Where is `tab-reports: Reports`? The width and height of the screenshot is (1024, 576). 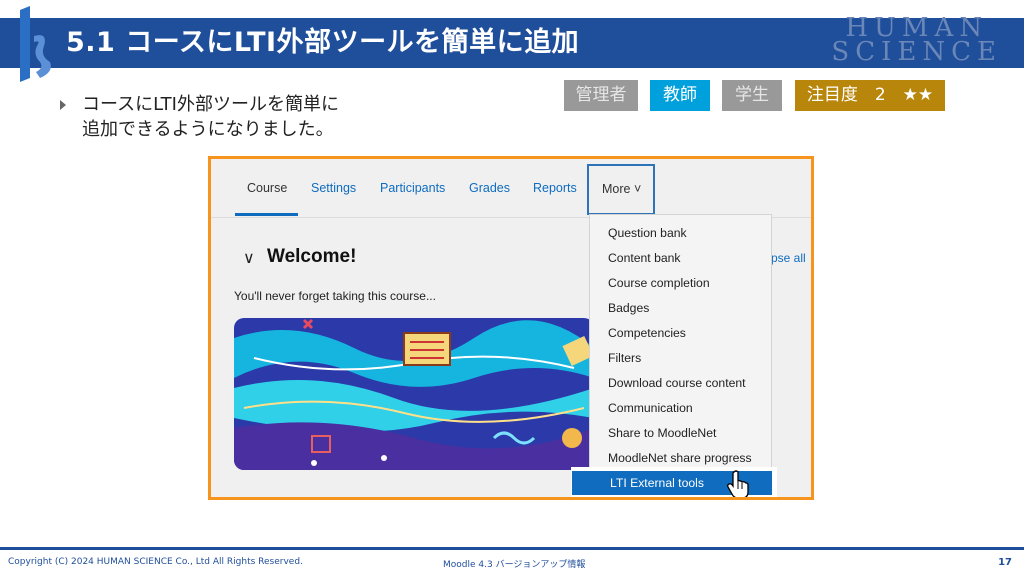
tab-reports: Reports is located at coordinates (555, 188).